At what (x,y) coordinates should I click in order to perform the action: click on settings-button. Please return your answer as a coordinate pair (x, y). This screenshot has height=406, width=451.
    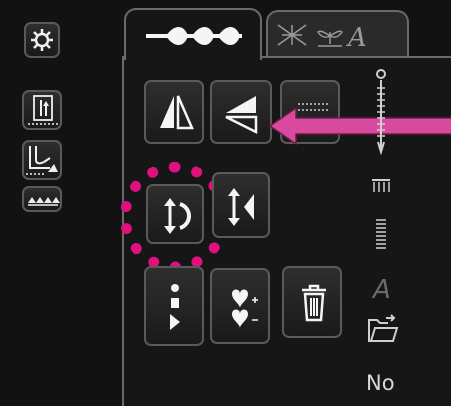
    Looking at the image, I should click on (42, 40).